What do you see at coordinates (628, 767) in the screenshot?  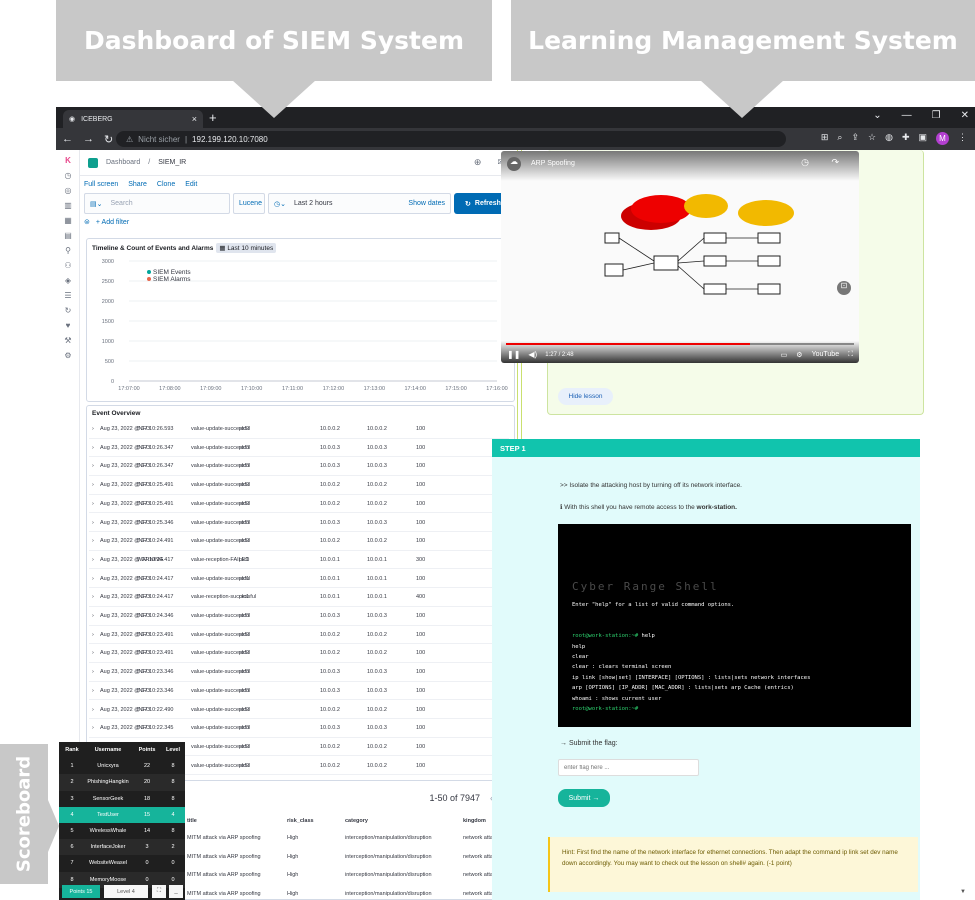 I see `flag-input` at bounding box center [628, 767].